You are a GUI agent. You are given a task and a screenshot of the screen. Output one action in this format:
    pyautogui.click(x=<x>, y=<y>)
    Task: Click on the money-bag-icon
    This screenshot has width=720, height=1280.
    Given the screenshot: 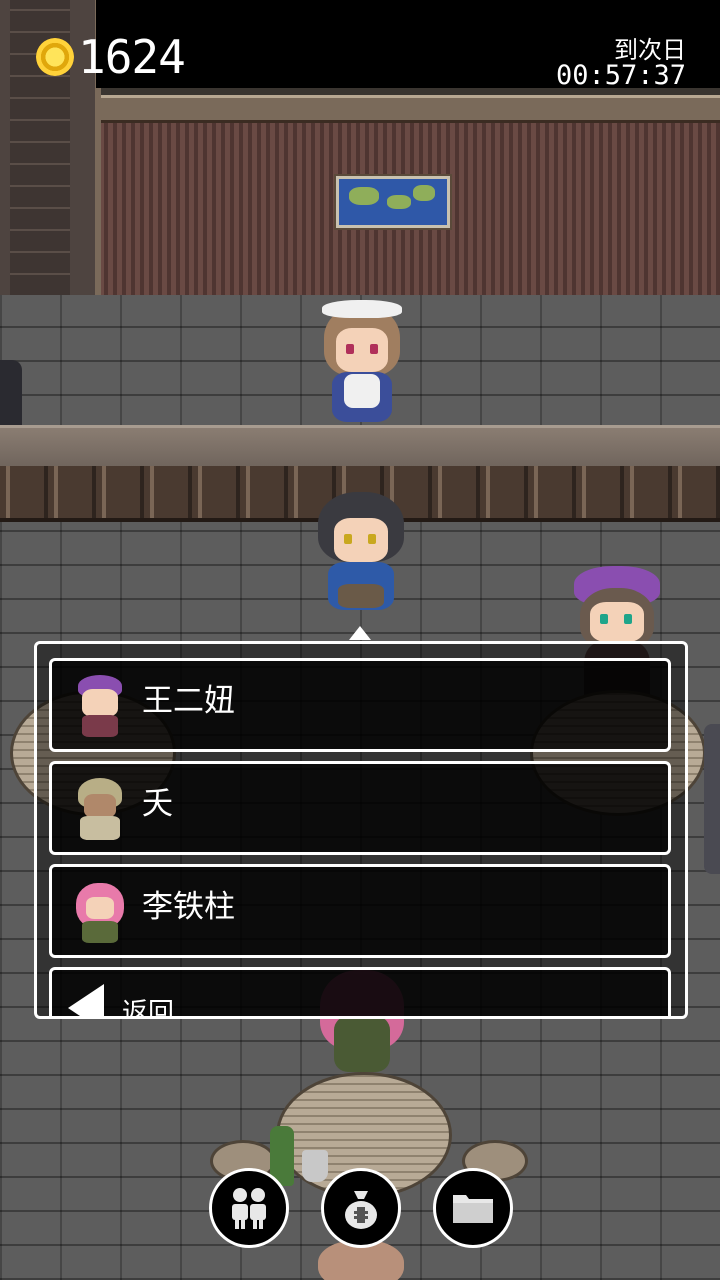 What is the action you would take?
    pyautogui.click(x=361, y=1210)
    